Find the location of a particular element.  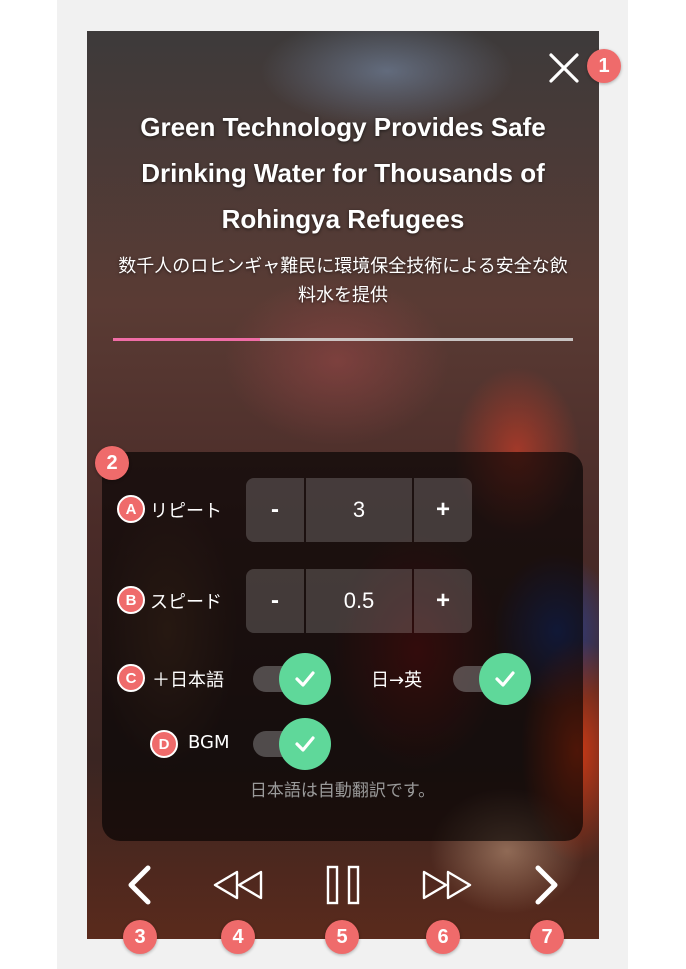

previous-button is located at coordinates (139, 885).